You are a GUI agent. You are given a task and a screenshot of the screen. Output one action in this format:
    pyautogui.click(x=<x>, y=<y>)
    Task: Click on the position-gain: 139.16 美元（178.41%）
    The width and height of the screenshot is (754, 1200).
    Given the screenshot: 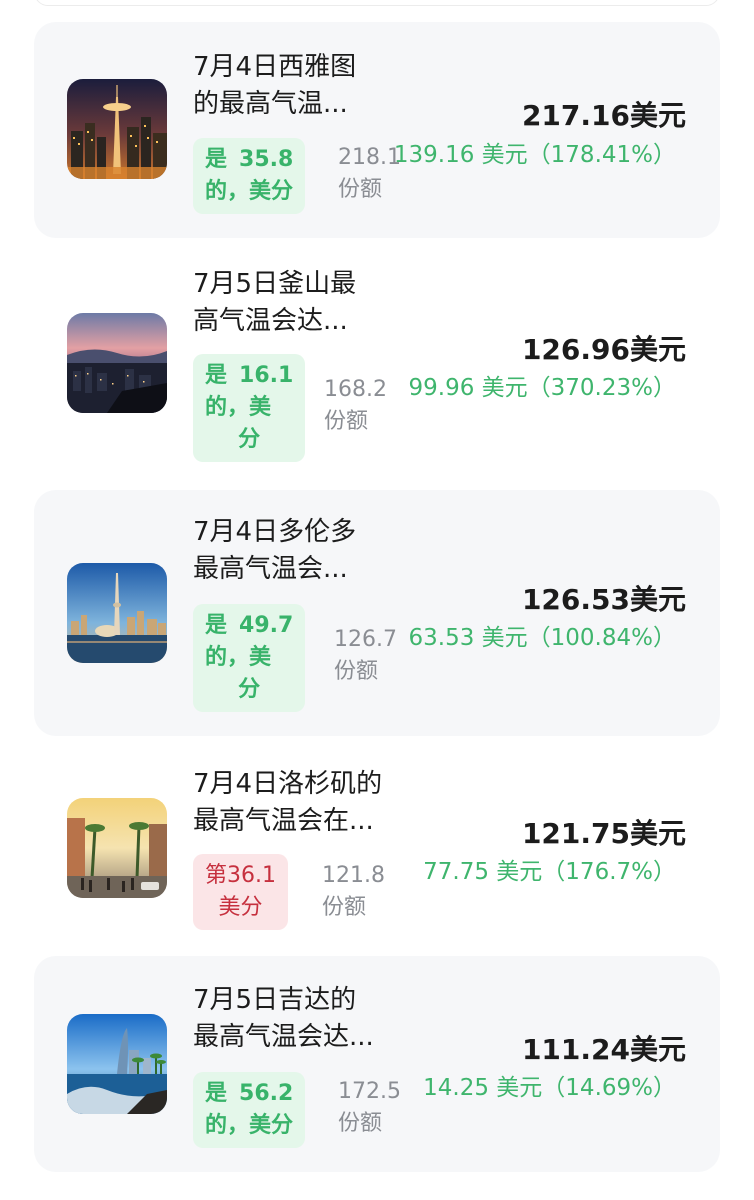 What is the action you would take?
    pyautogui.click(x=534, y=155)
    